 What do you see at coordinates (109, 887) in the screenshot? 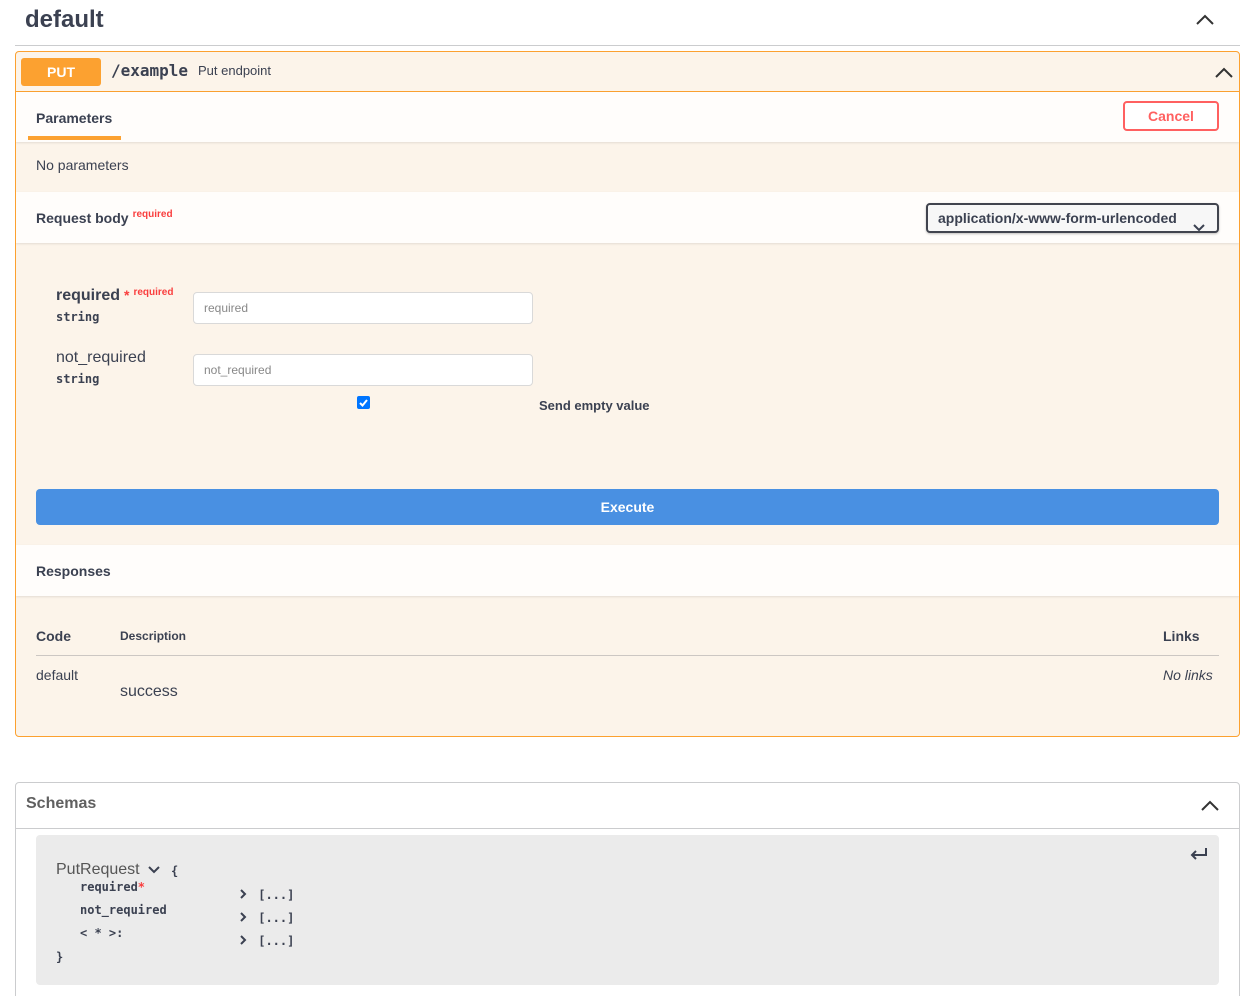
I see `property-name-text: required` at bounding box center [109, 887].